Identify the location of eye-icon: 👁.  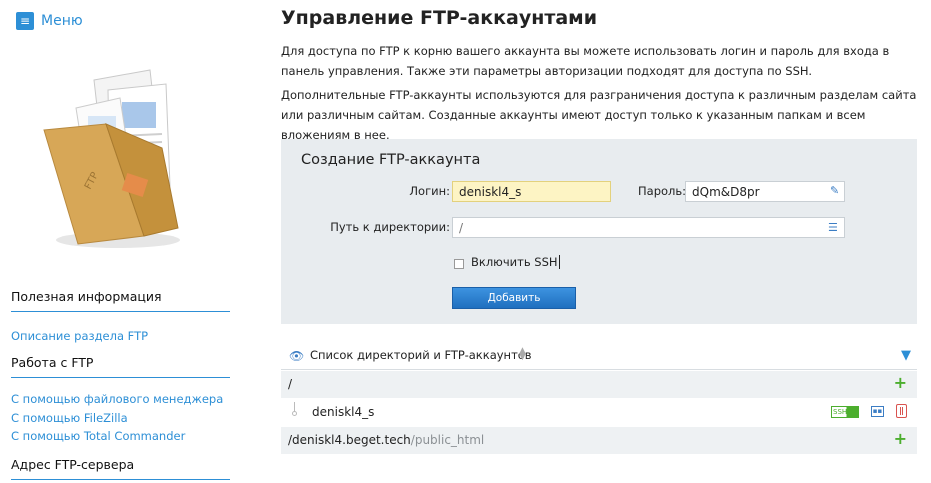
(296, 356).